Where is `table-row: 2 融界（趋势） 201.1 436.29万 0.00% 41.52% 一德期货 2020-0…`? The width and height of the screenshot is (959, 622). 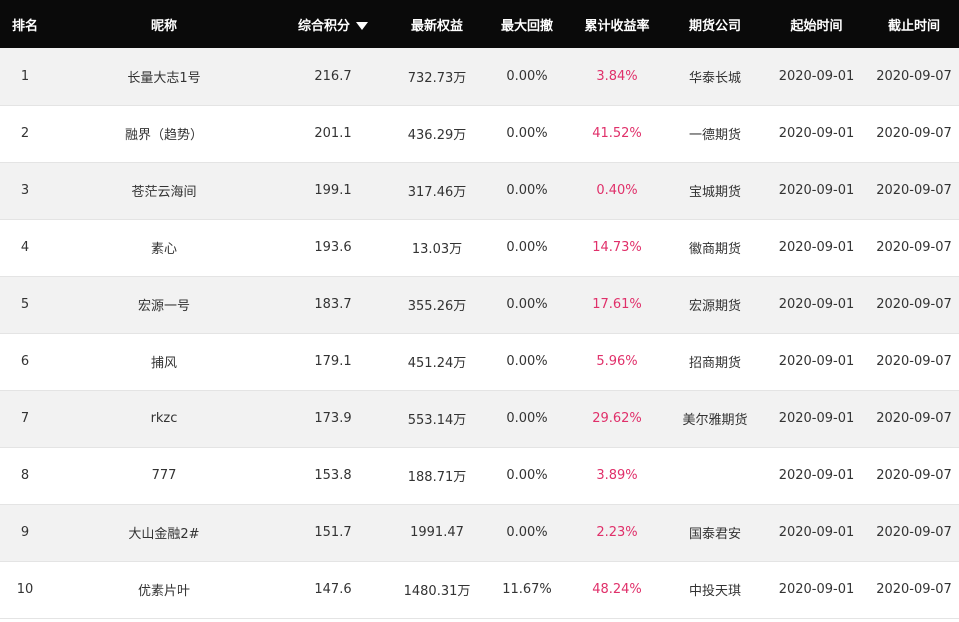
table-row: 2 融界（趋势） 201.1 436.29万 0.00% 41.52% 一德期货 2020-0… is located at coordinates (479, 133).